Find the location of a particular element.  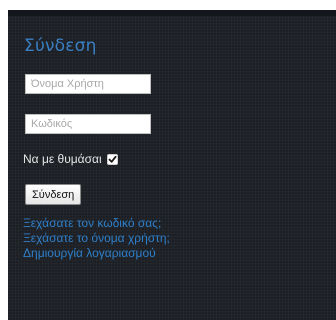

login-button: Σύνδεση is located at coordinates (53, 194).